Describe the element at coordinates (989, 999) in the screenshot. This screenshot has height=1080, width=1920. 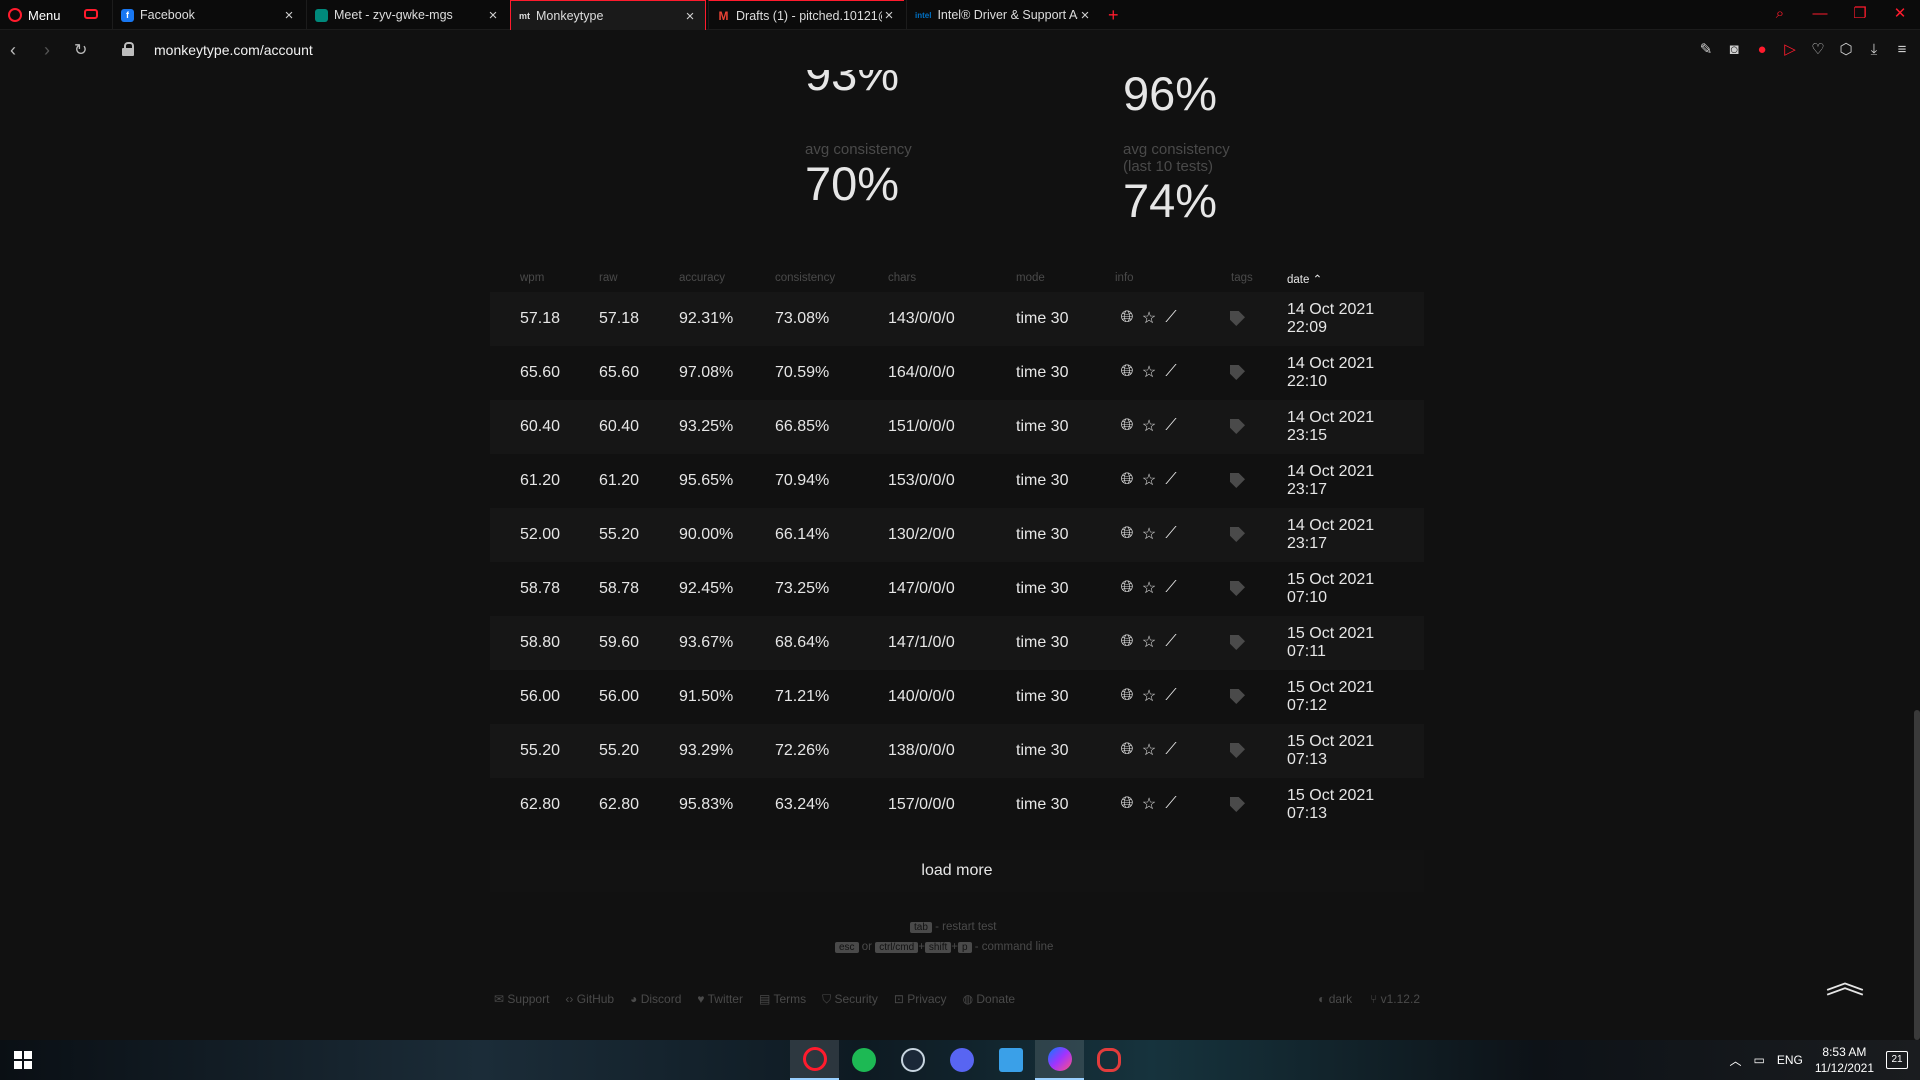
I see `footer-donate: ◍ Donate` at that location.